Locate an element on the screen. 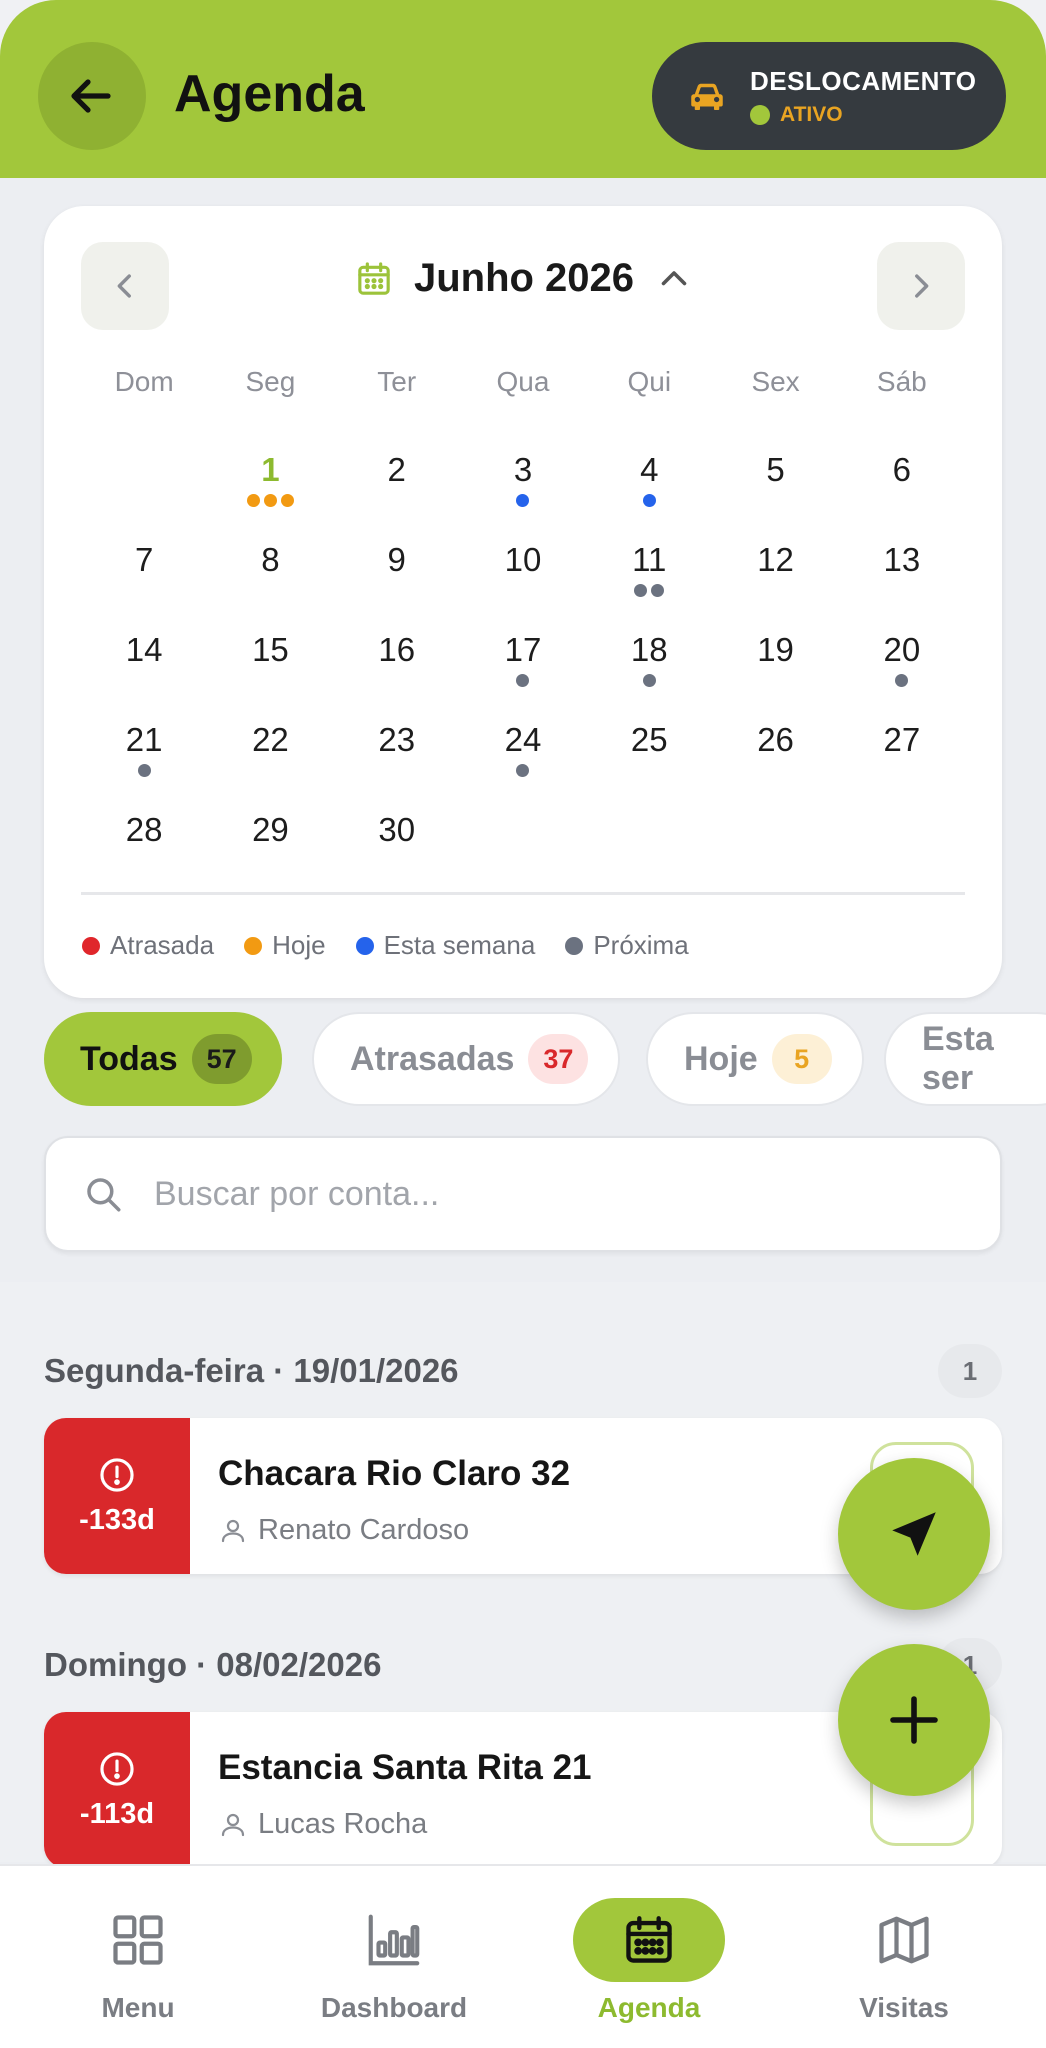  divider is located at coordinates (523, 893).